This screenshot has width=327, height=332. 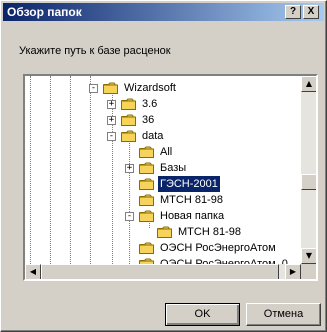 I want to click on tree-item-label: All, so click(x=166, y=152).